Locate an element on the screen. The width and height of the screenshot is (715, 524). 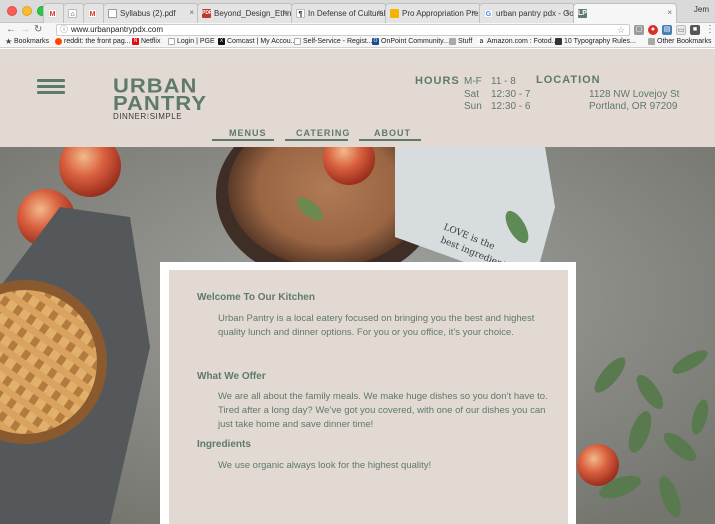
pdf-icon: PDF is located at coordinates (207, 13).